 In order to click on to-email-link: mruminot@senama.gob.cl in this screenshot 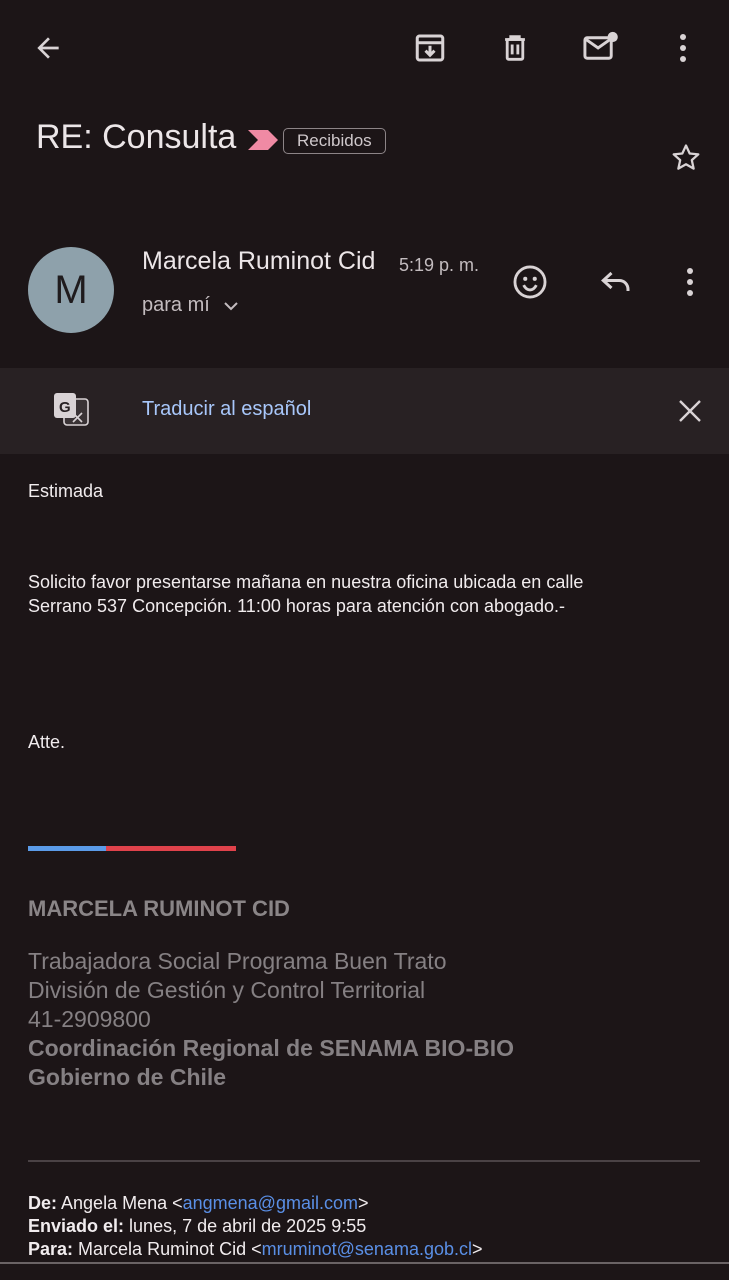, I will do `click(367, 1249)`.